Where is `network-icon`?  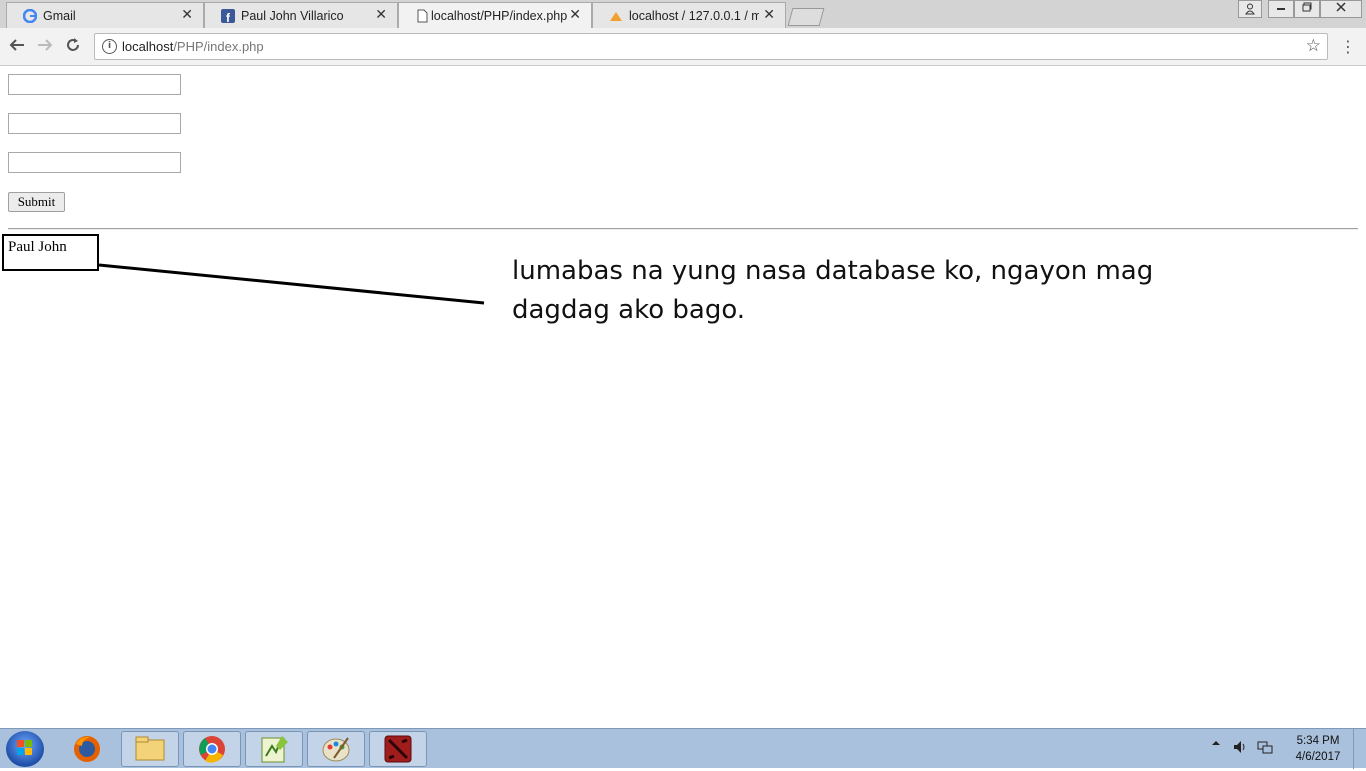
network-icon is located at coordinates (1265, 748).